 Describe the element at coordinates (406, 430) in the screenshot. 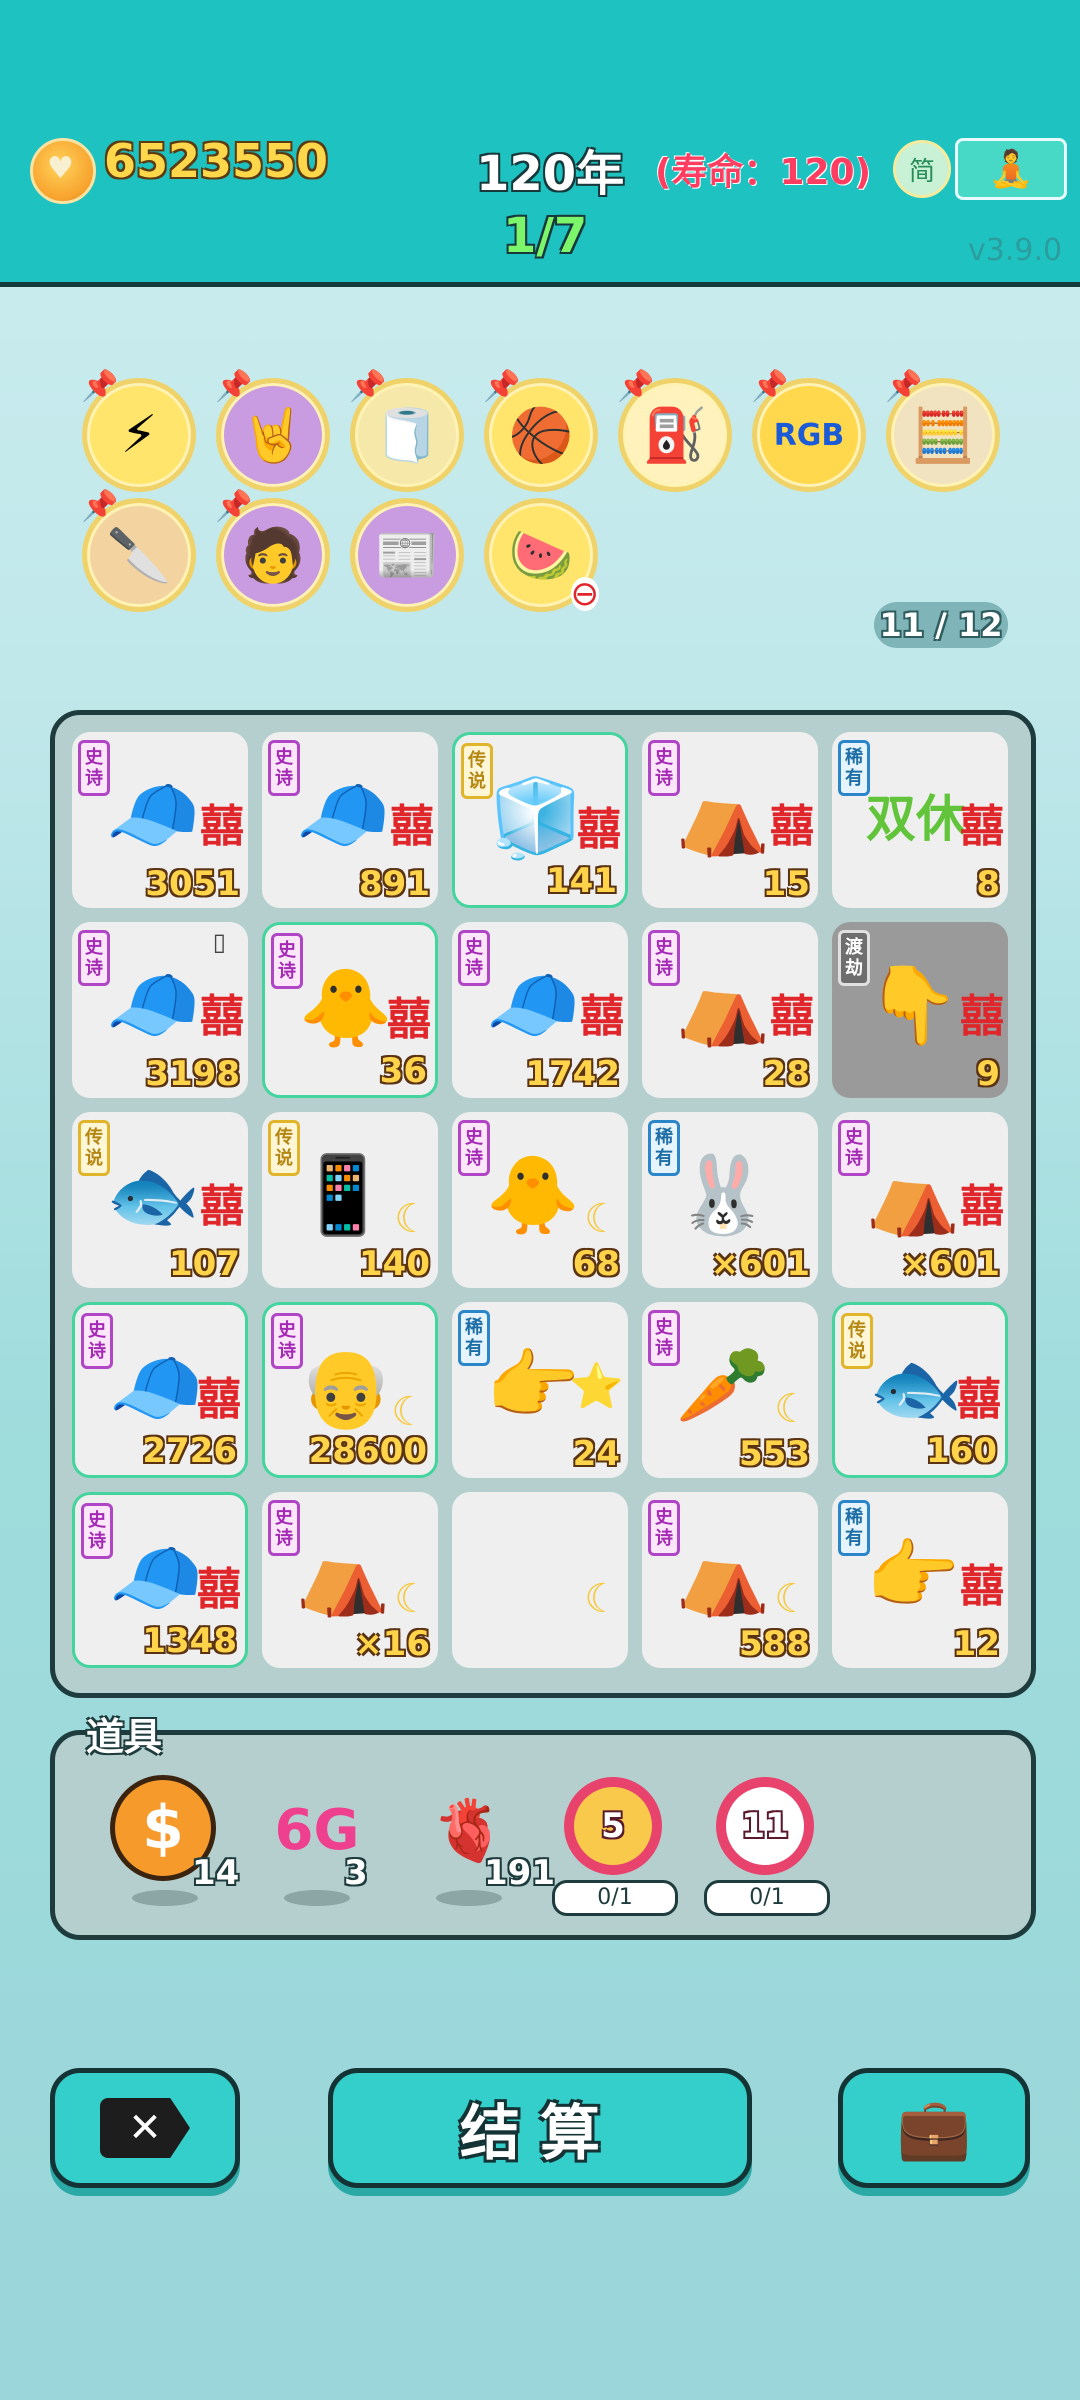

I see `buff-tissue-box-icon: 🧻 📌` at that location.